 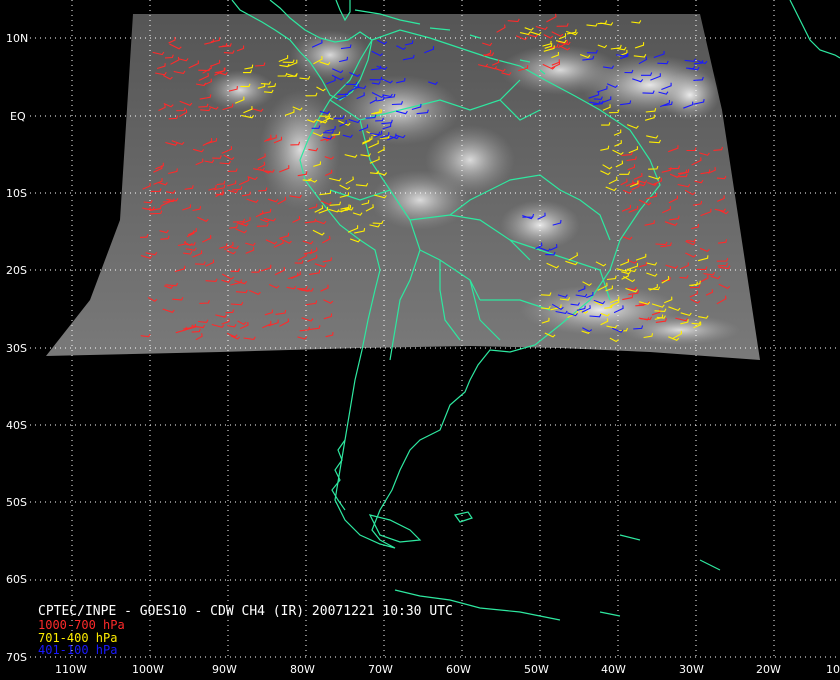 I want to click on lon-label: 30W, so click(x=691, y=669).